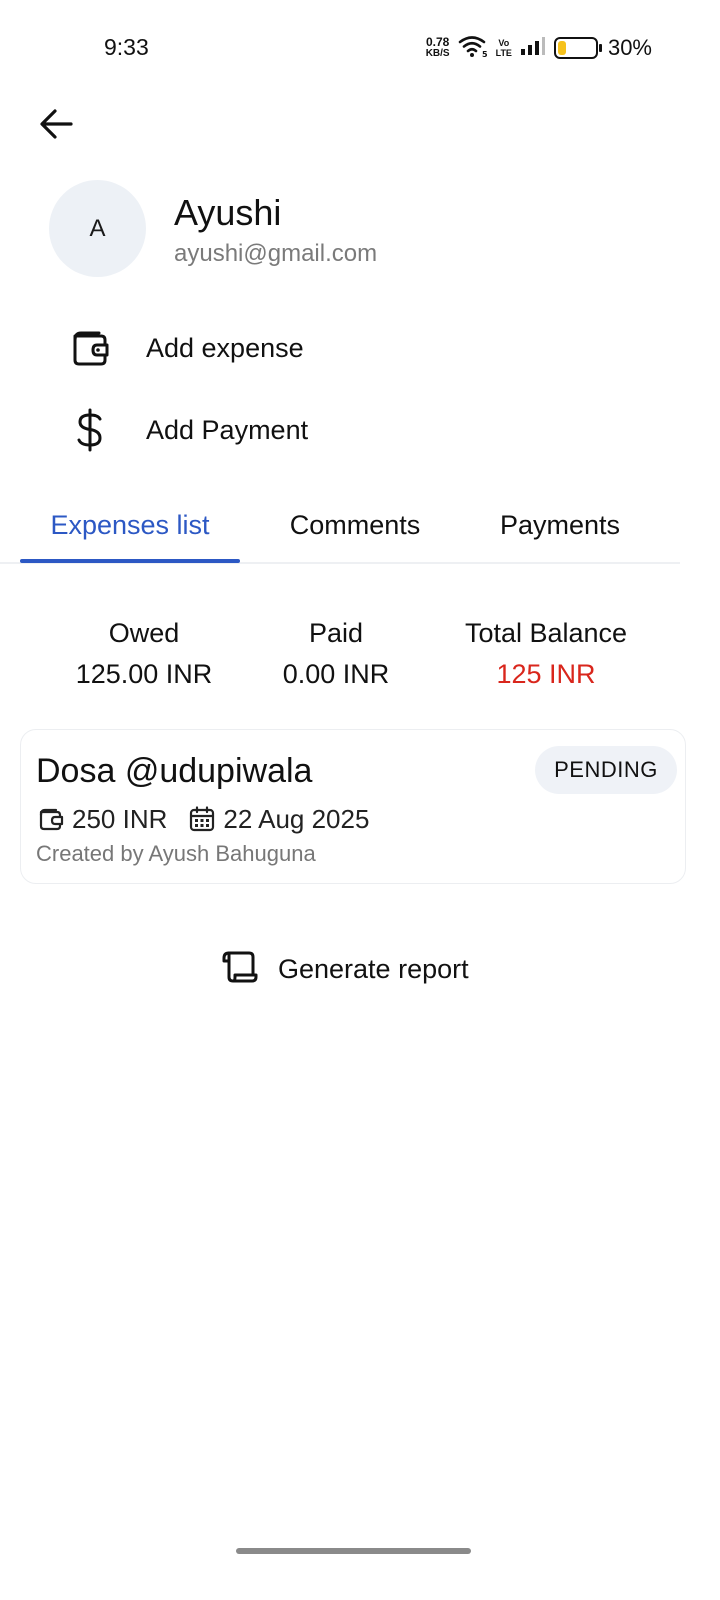 Image resolution: width=720 pixels, height=1600 pixels. What do you see at coordinates (336, 633) in the screenshot?
I see `paid-title: Paid` at bounding box center [336, 633].